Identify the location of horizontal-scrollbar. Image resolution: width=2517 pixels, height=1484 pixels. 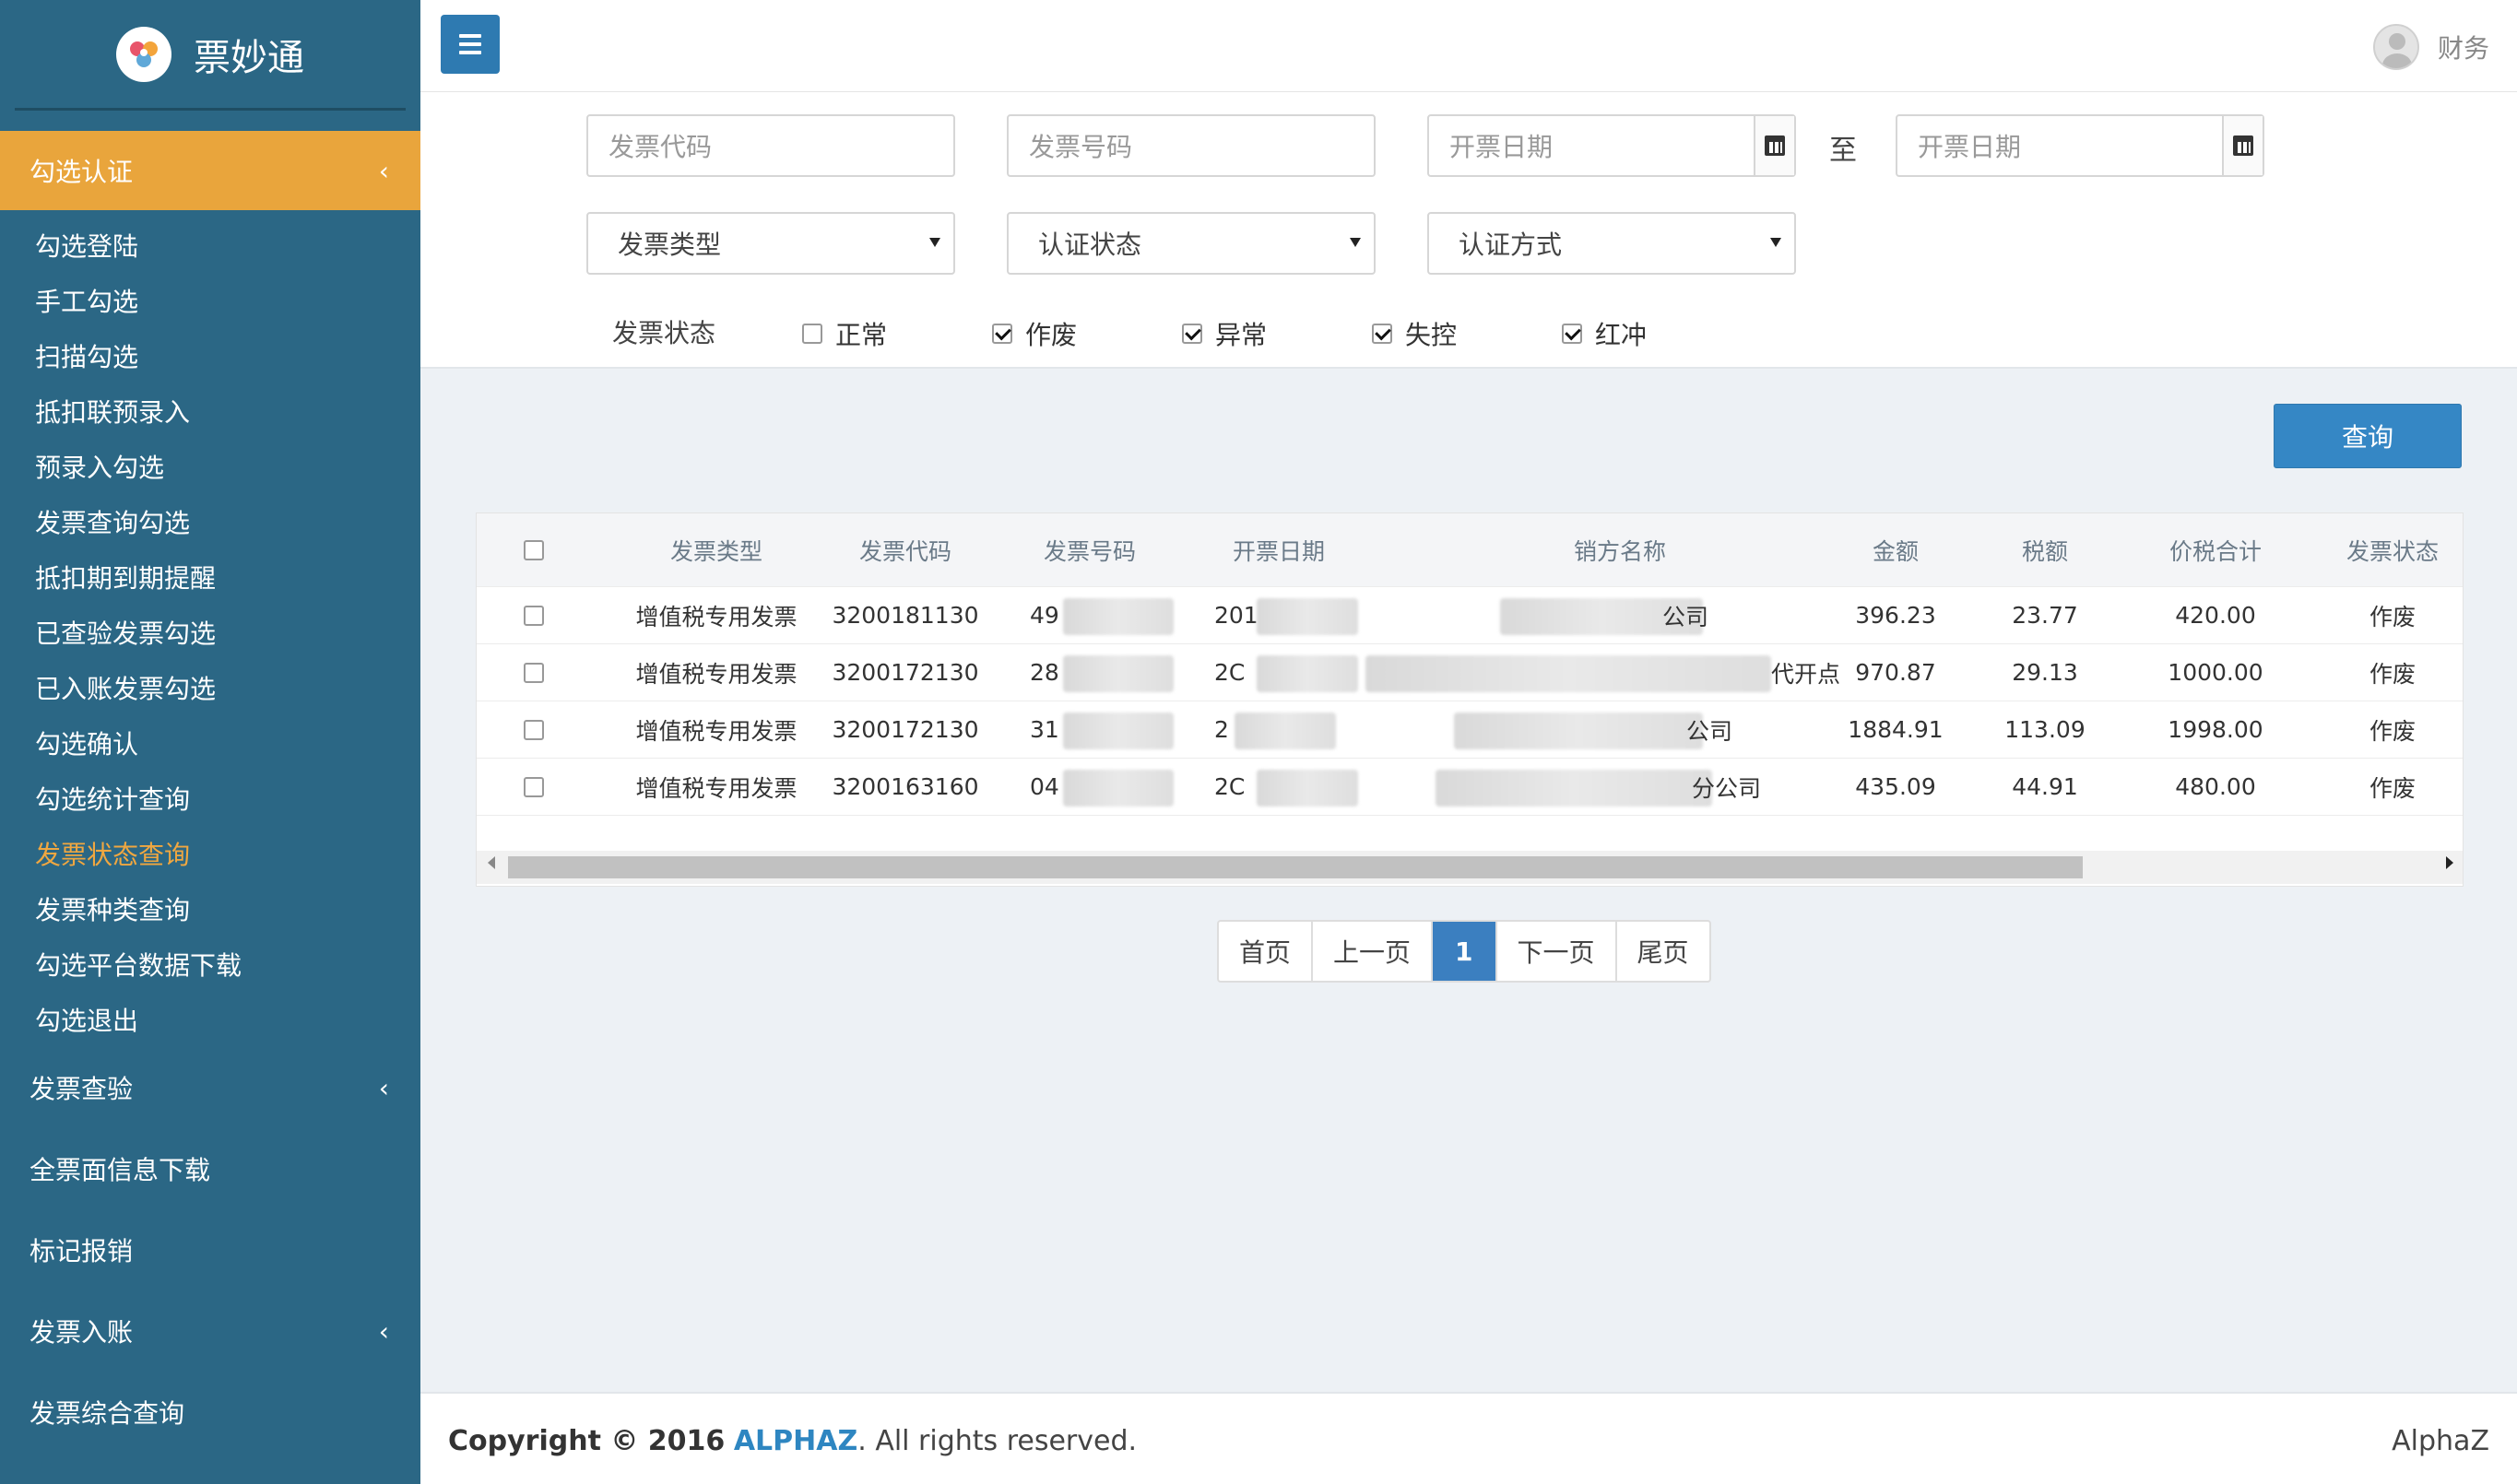
(1470, 868).